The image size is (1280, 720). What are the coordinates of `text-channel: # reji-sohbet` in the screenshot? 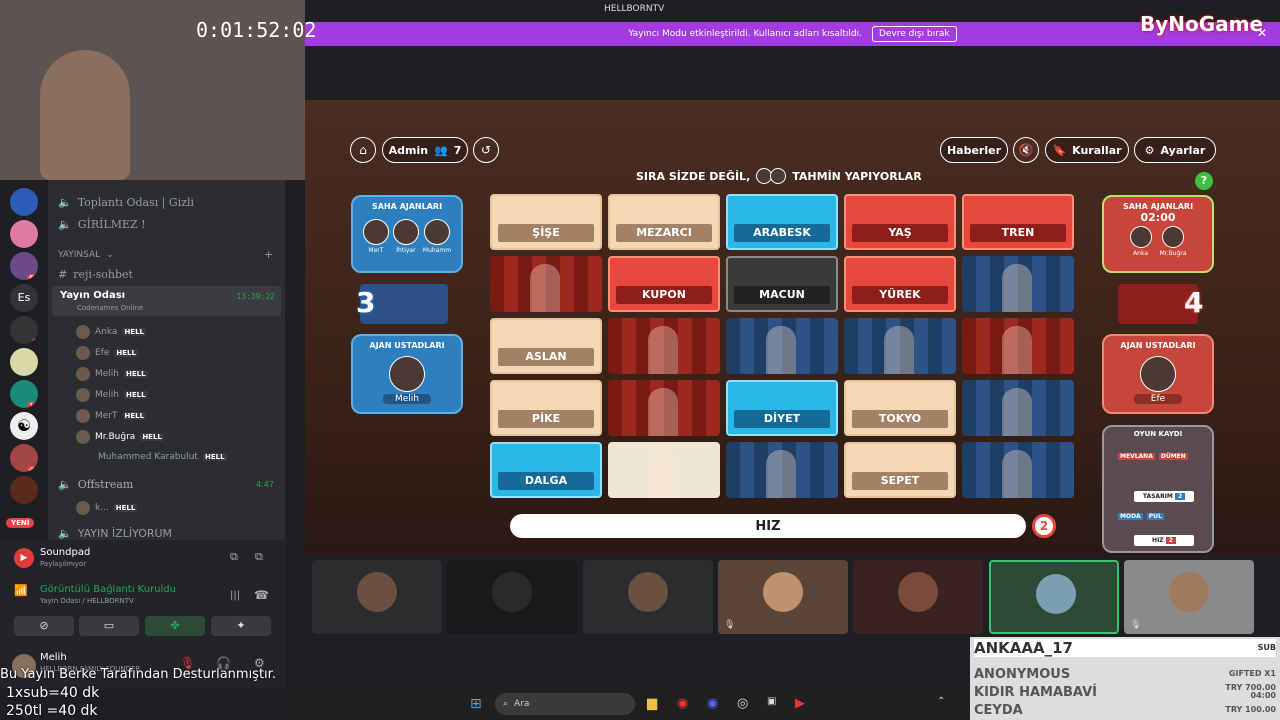 It's located at (95, 274).